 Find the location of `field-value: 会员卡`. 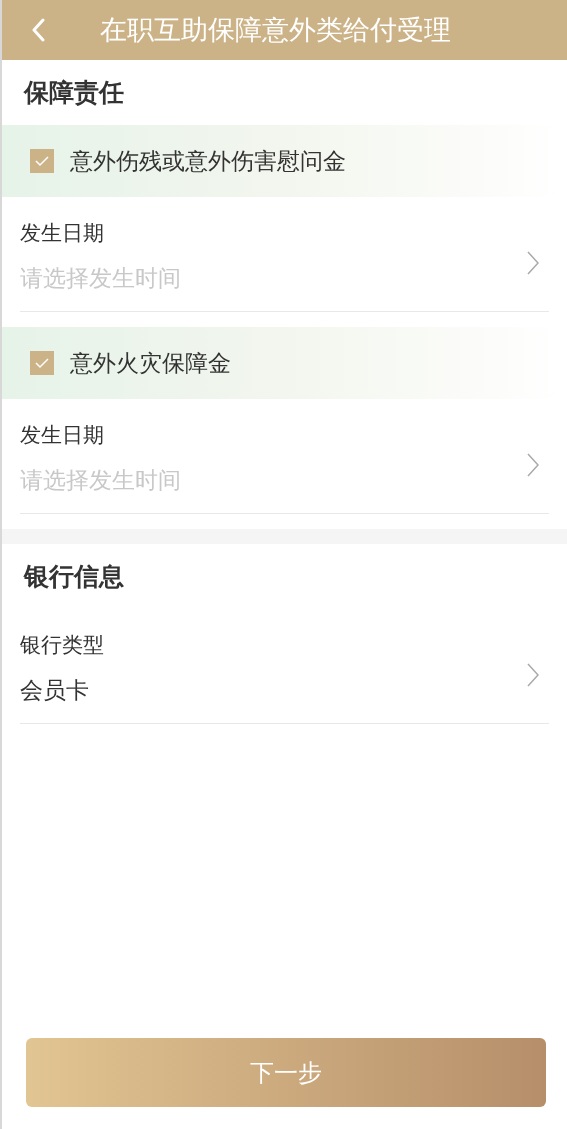

field-value: 会员卡 is located at coordinates (54, 690).